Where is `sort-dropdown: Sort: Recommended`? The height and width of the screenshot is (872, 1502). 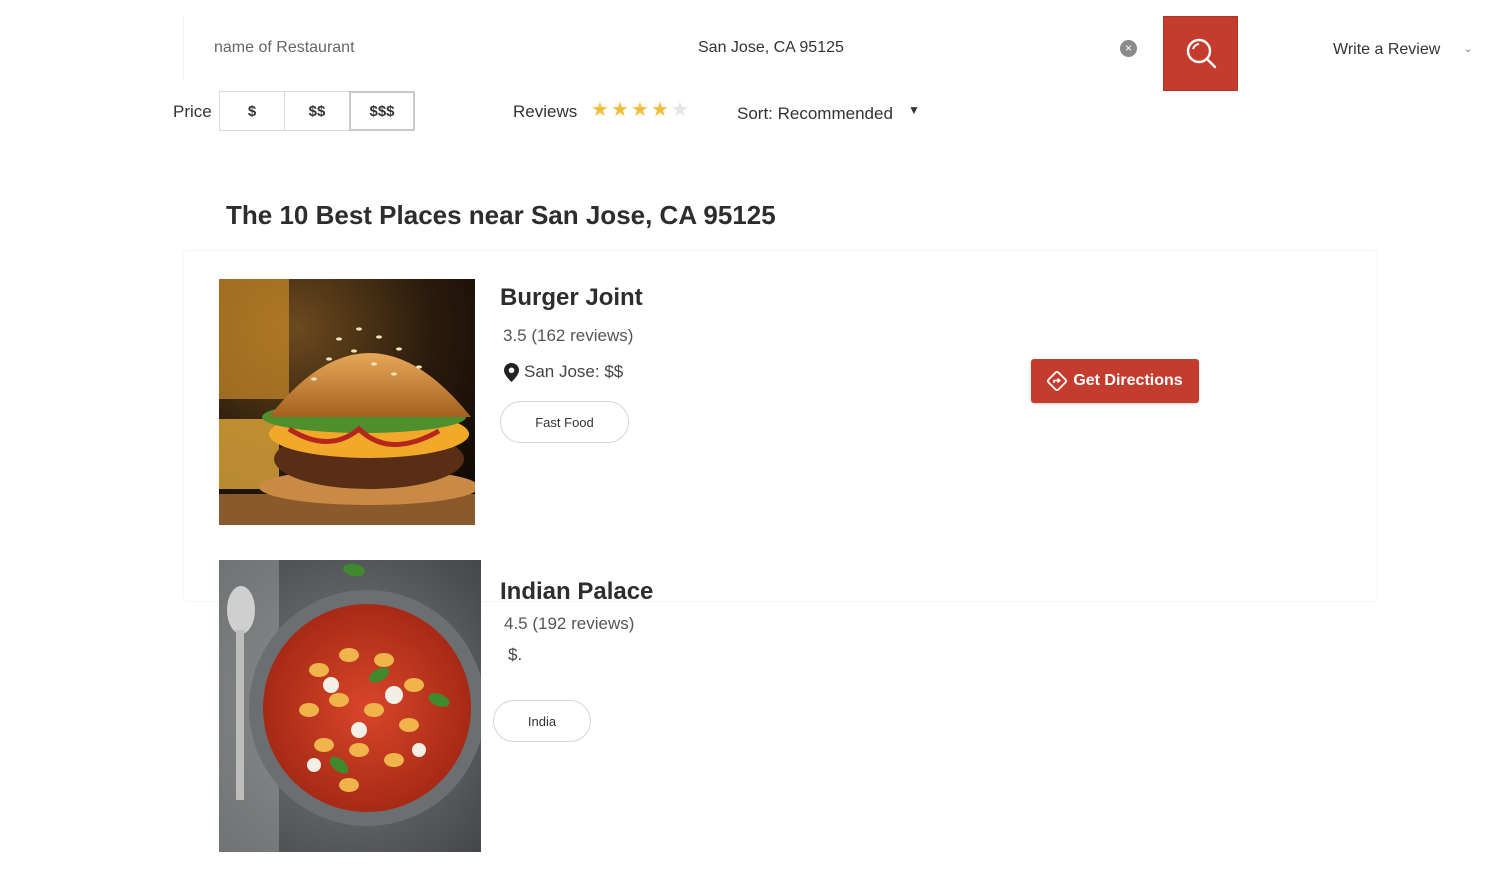 sort-dropdown: Sort: Recommended is located at coordinates (815, 114).